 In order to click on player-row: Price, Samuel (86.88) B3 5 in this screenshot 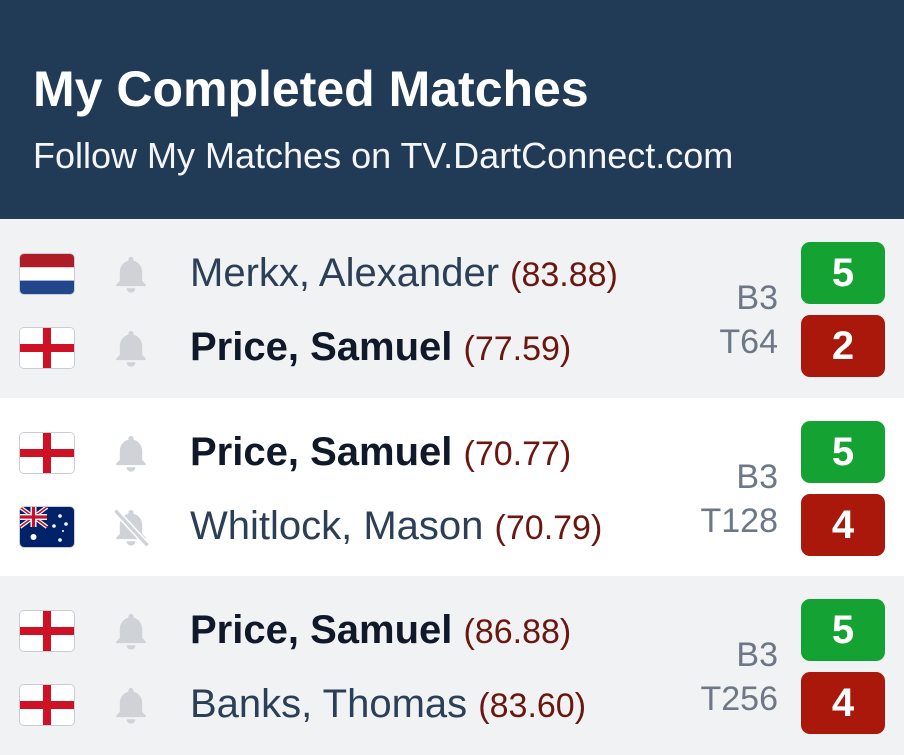, I will do `click(452, 634)`.